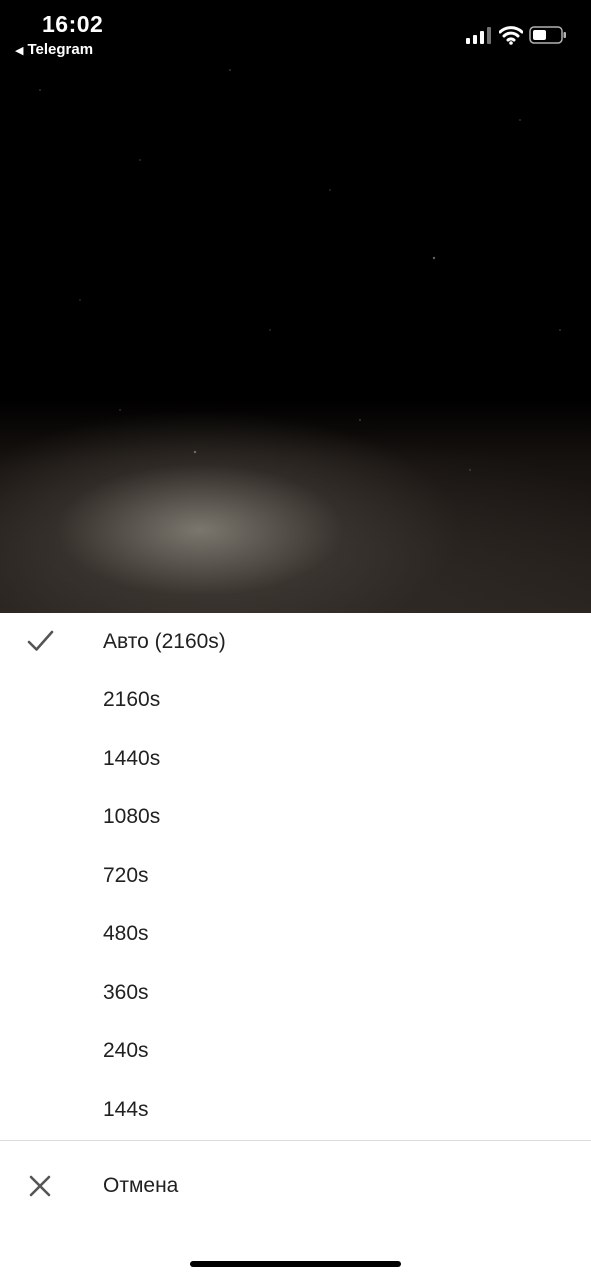  I want to click on quality-option-1440s: 1440s, so click(295, 759).